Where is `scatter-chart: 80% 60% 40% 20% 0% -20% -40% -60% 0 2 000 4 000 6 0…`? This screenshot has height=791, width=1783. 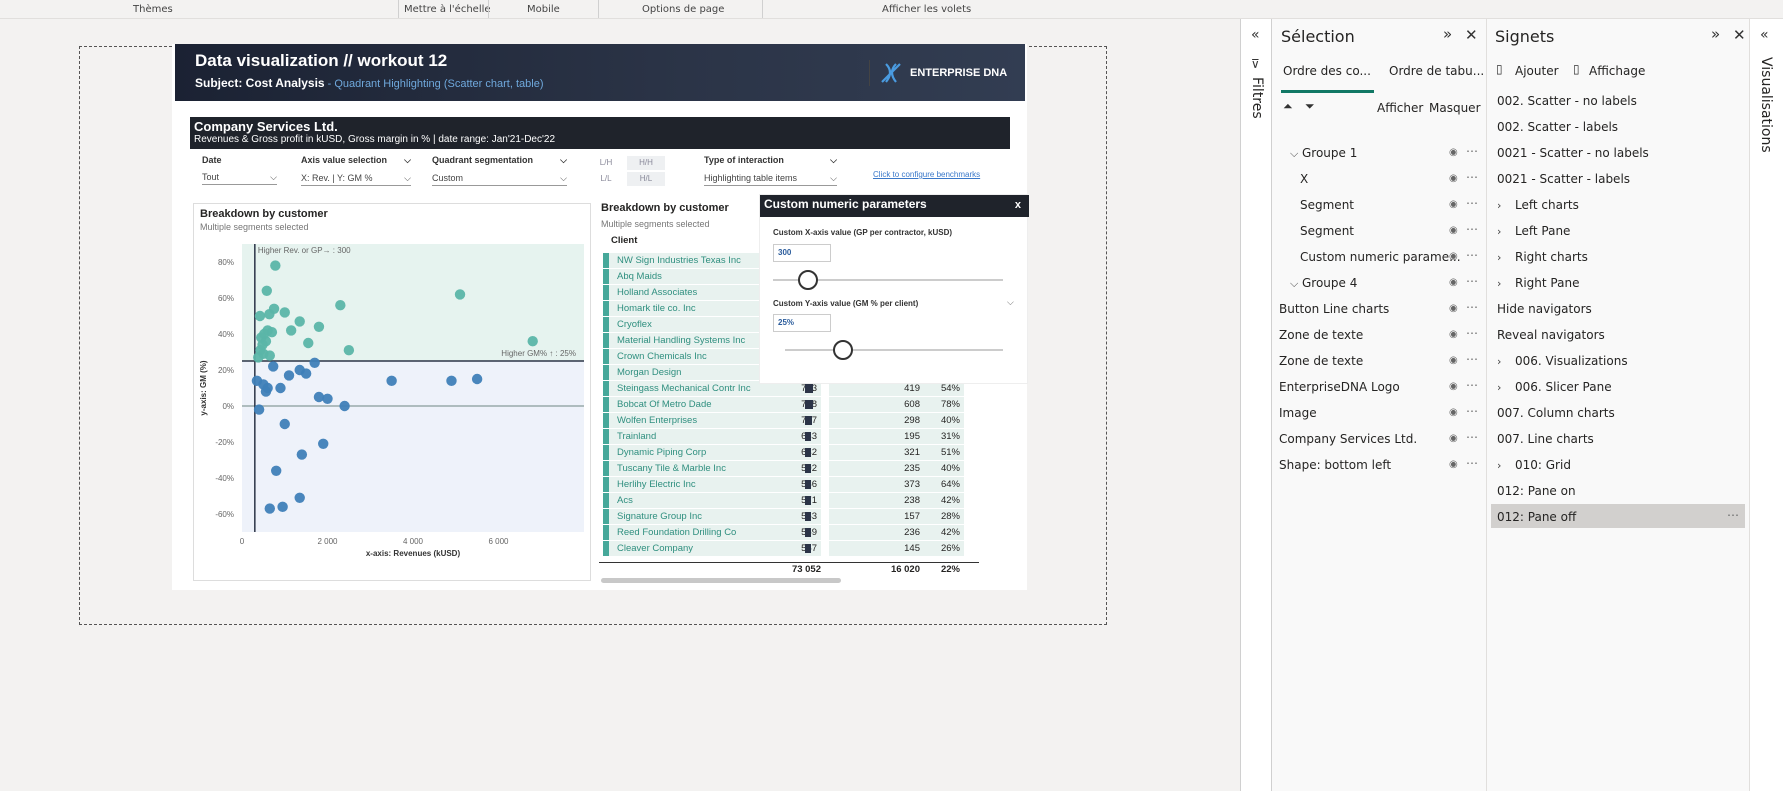 scatter-chart: 80% 60% 40% 20% 0% -20% -40% -60% 0 2 000 4 000 6 0… is located at coordinates (392, 408).